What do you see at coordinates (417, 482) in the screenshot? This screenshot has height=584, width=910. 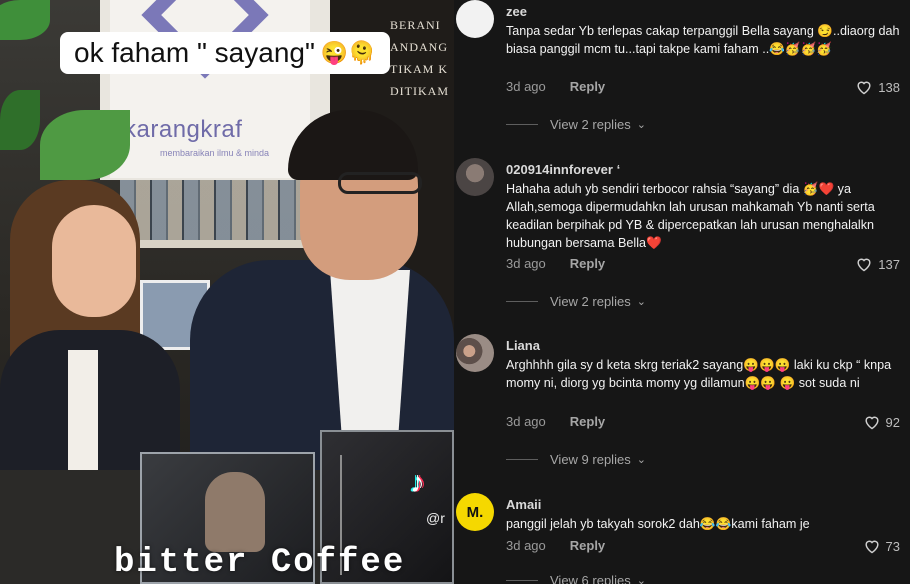 I see `tiktok-logo-icon: ♪` at bounding box center [417, 482].